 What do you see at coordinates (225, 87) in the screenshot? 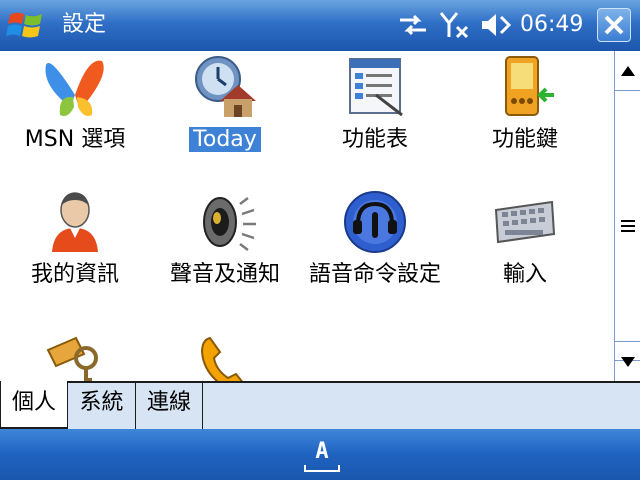
I see `today-clock-house-icon` at bounding box center [225, 87].